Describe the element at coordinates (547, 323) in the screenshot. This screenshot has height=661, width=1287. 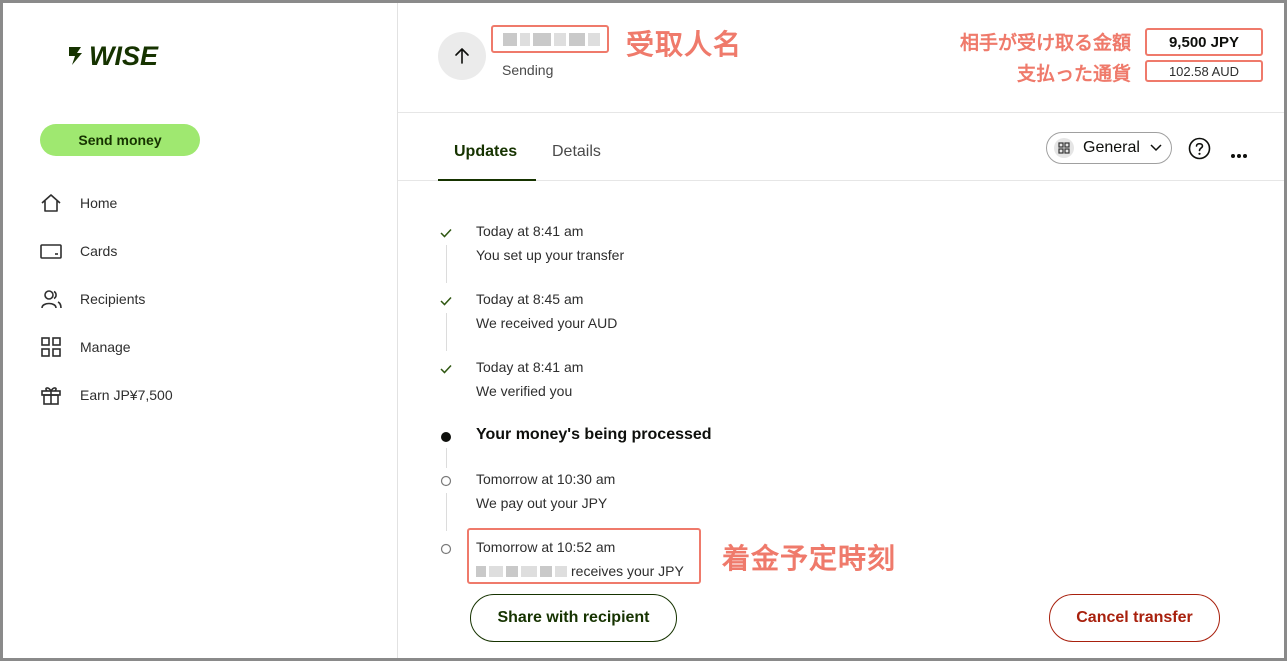
I see `timeline-desc: We received your AUD` at that location.